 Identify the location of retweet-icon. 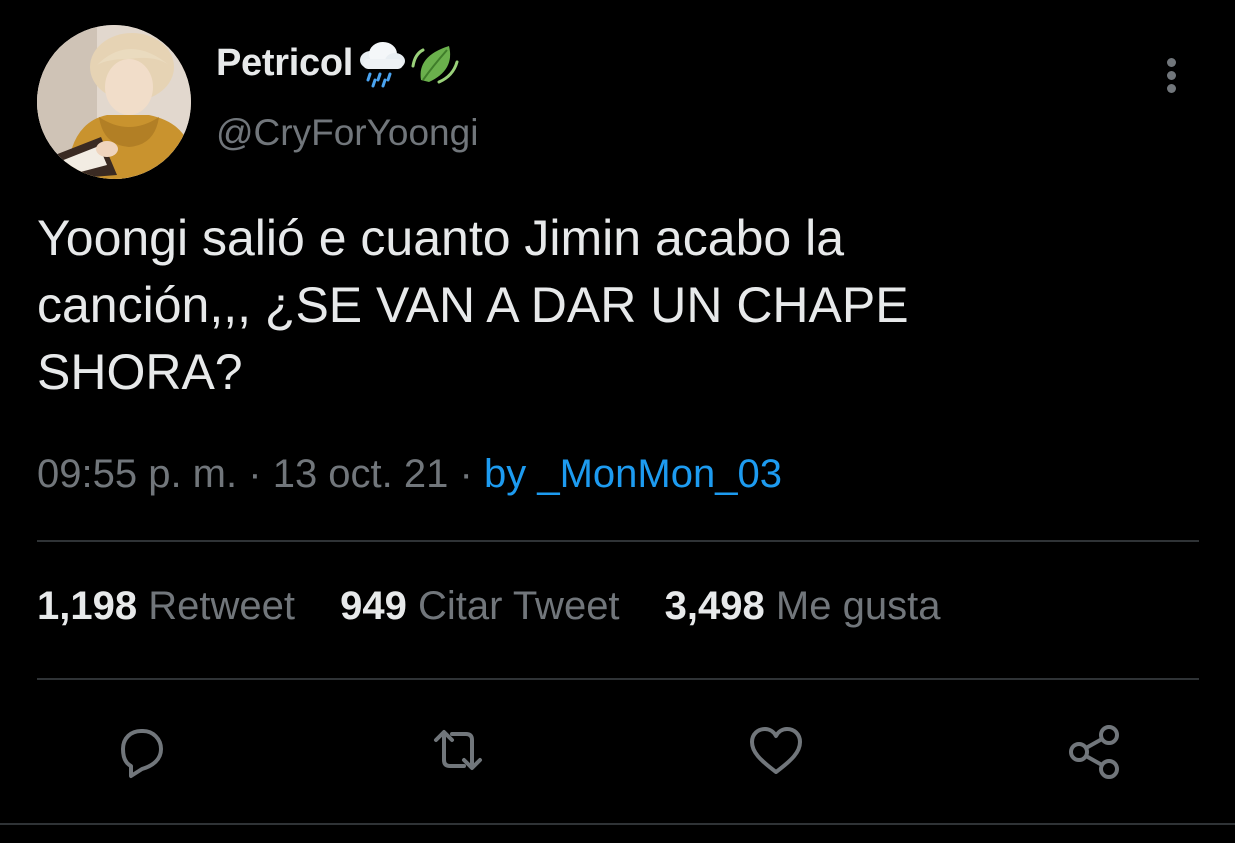
(458, 750).